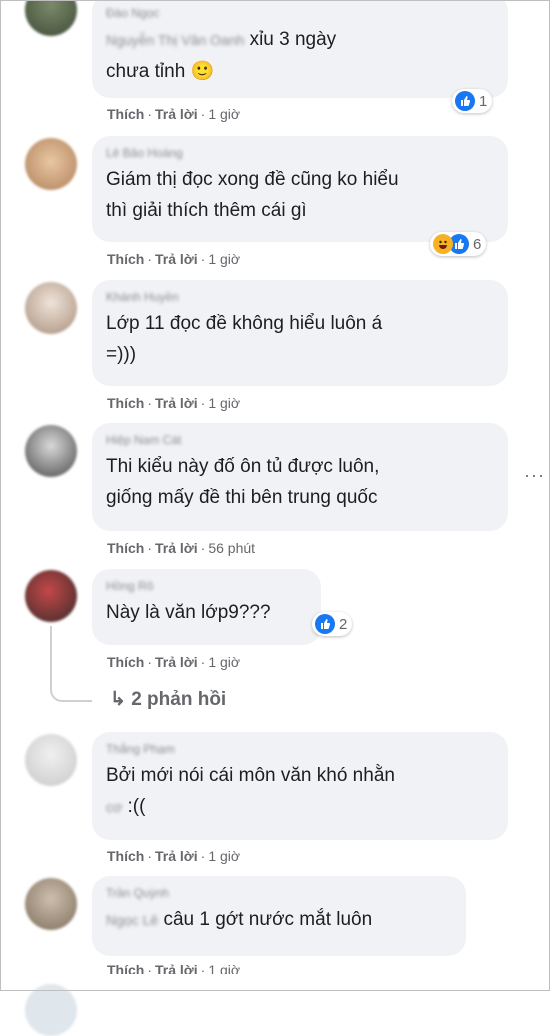  Describe the element at coordinates (206, 586) in the screenshot. I see `commenter-name: Hồng Rô` at that location.